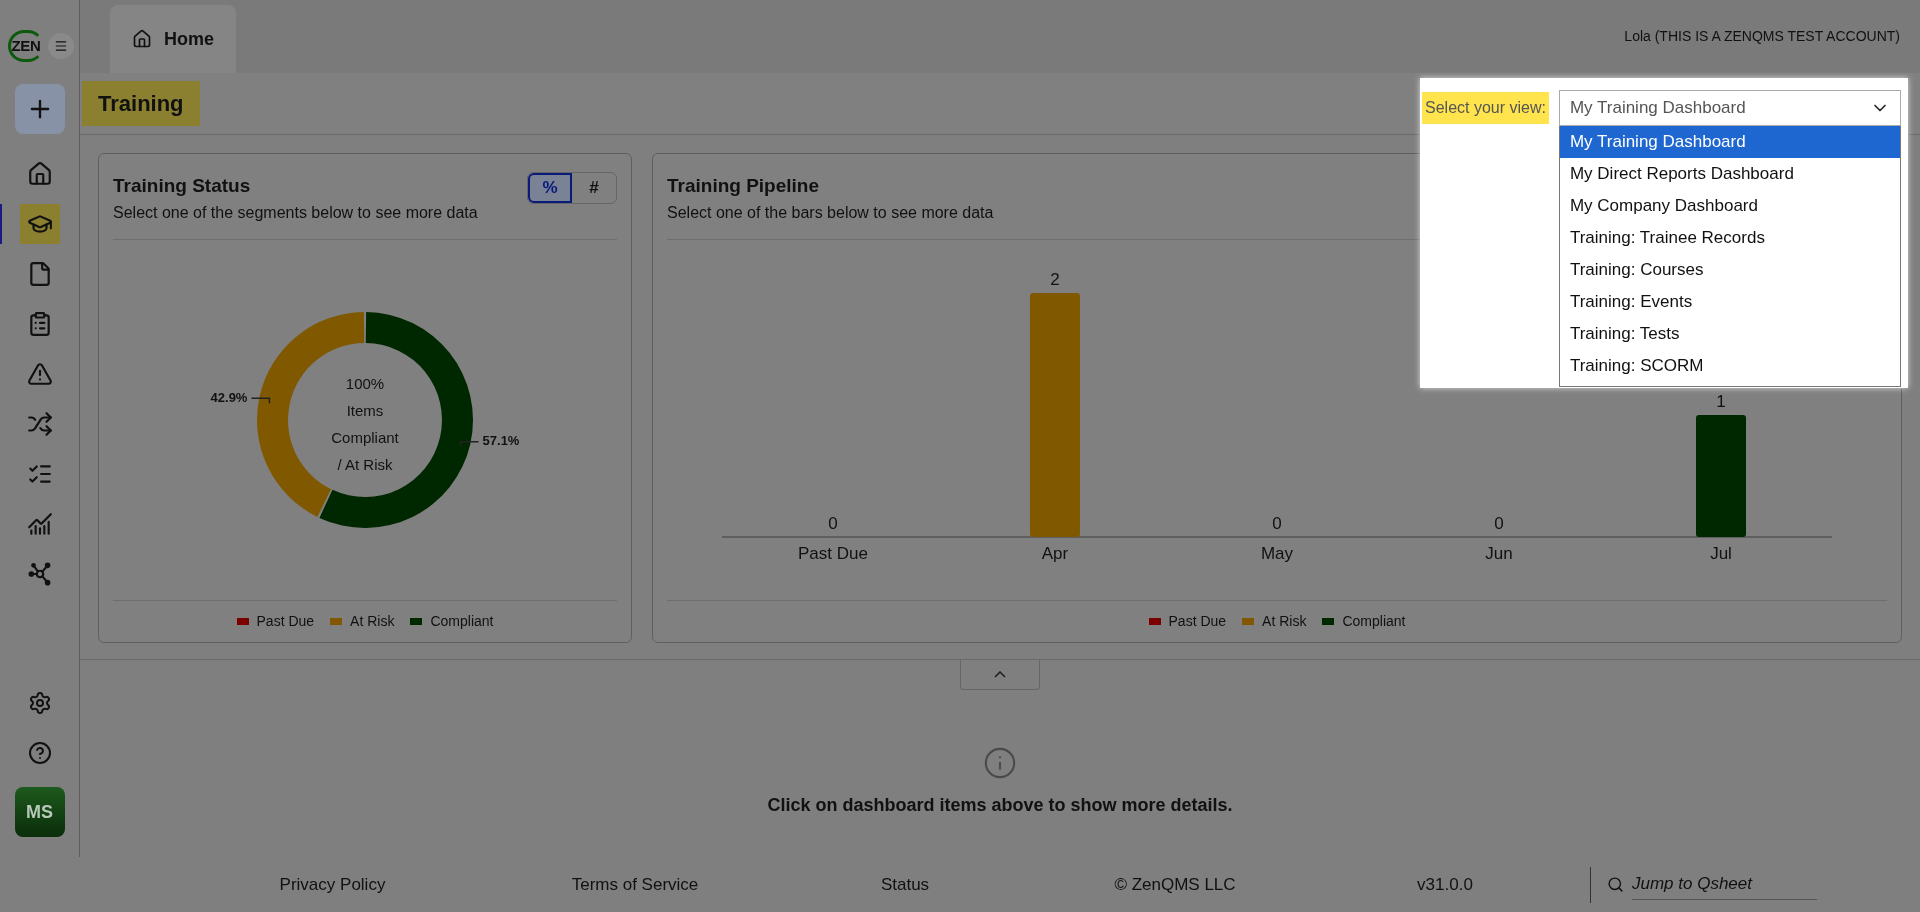 This screenshot has height=912, width=1920. What do you see at coordinates (1729, 142) in the screenshot?
I see `view-option: My Training Dashboard` at bounding box center [1729, 142].